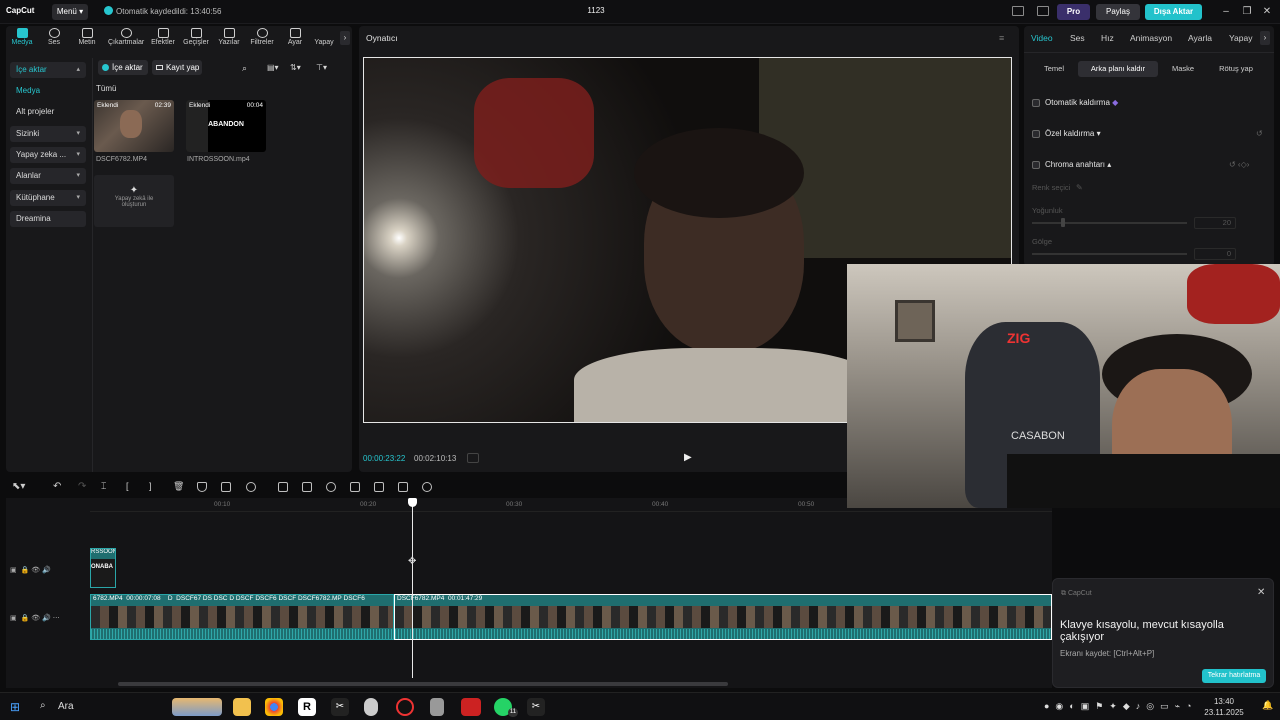 The height and width of the screenshot is (720, 1280). What do you see at coordinates (18, 486) in the screenshot?
I see `select-tool-icon: ⬉▾` at bounding box center [18, 486].